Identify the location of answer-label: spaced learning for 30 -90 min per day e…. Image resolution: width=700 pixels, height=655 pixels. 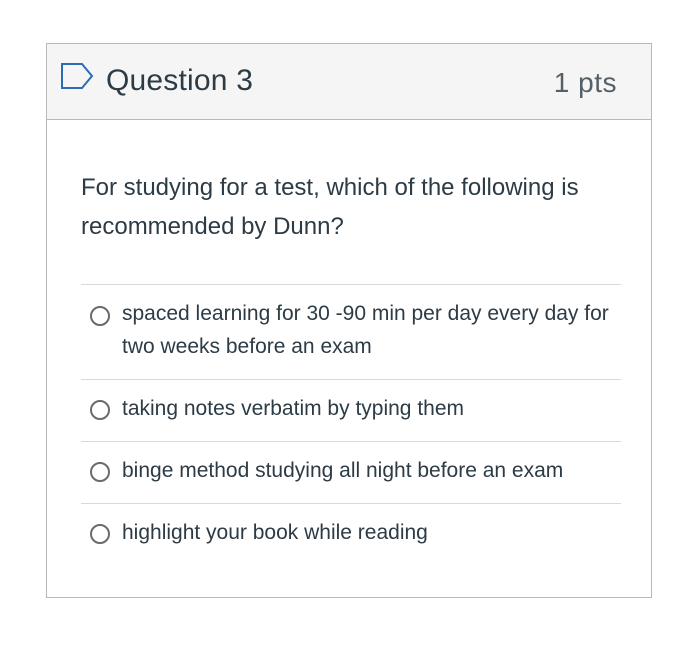
(369, 330).